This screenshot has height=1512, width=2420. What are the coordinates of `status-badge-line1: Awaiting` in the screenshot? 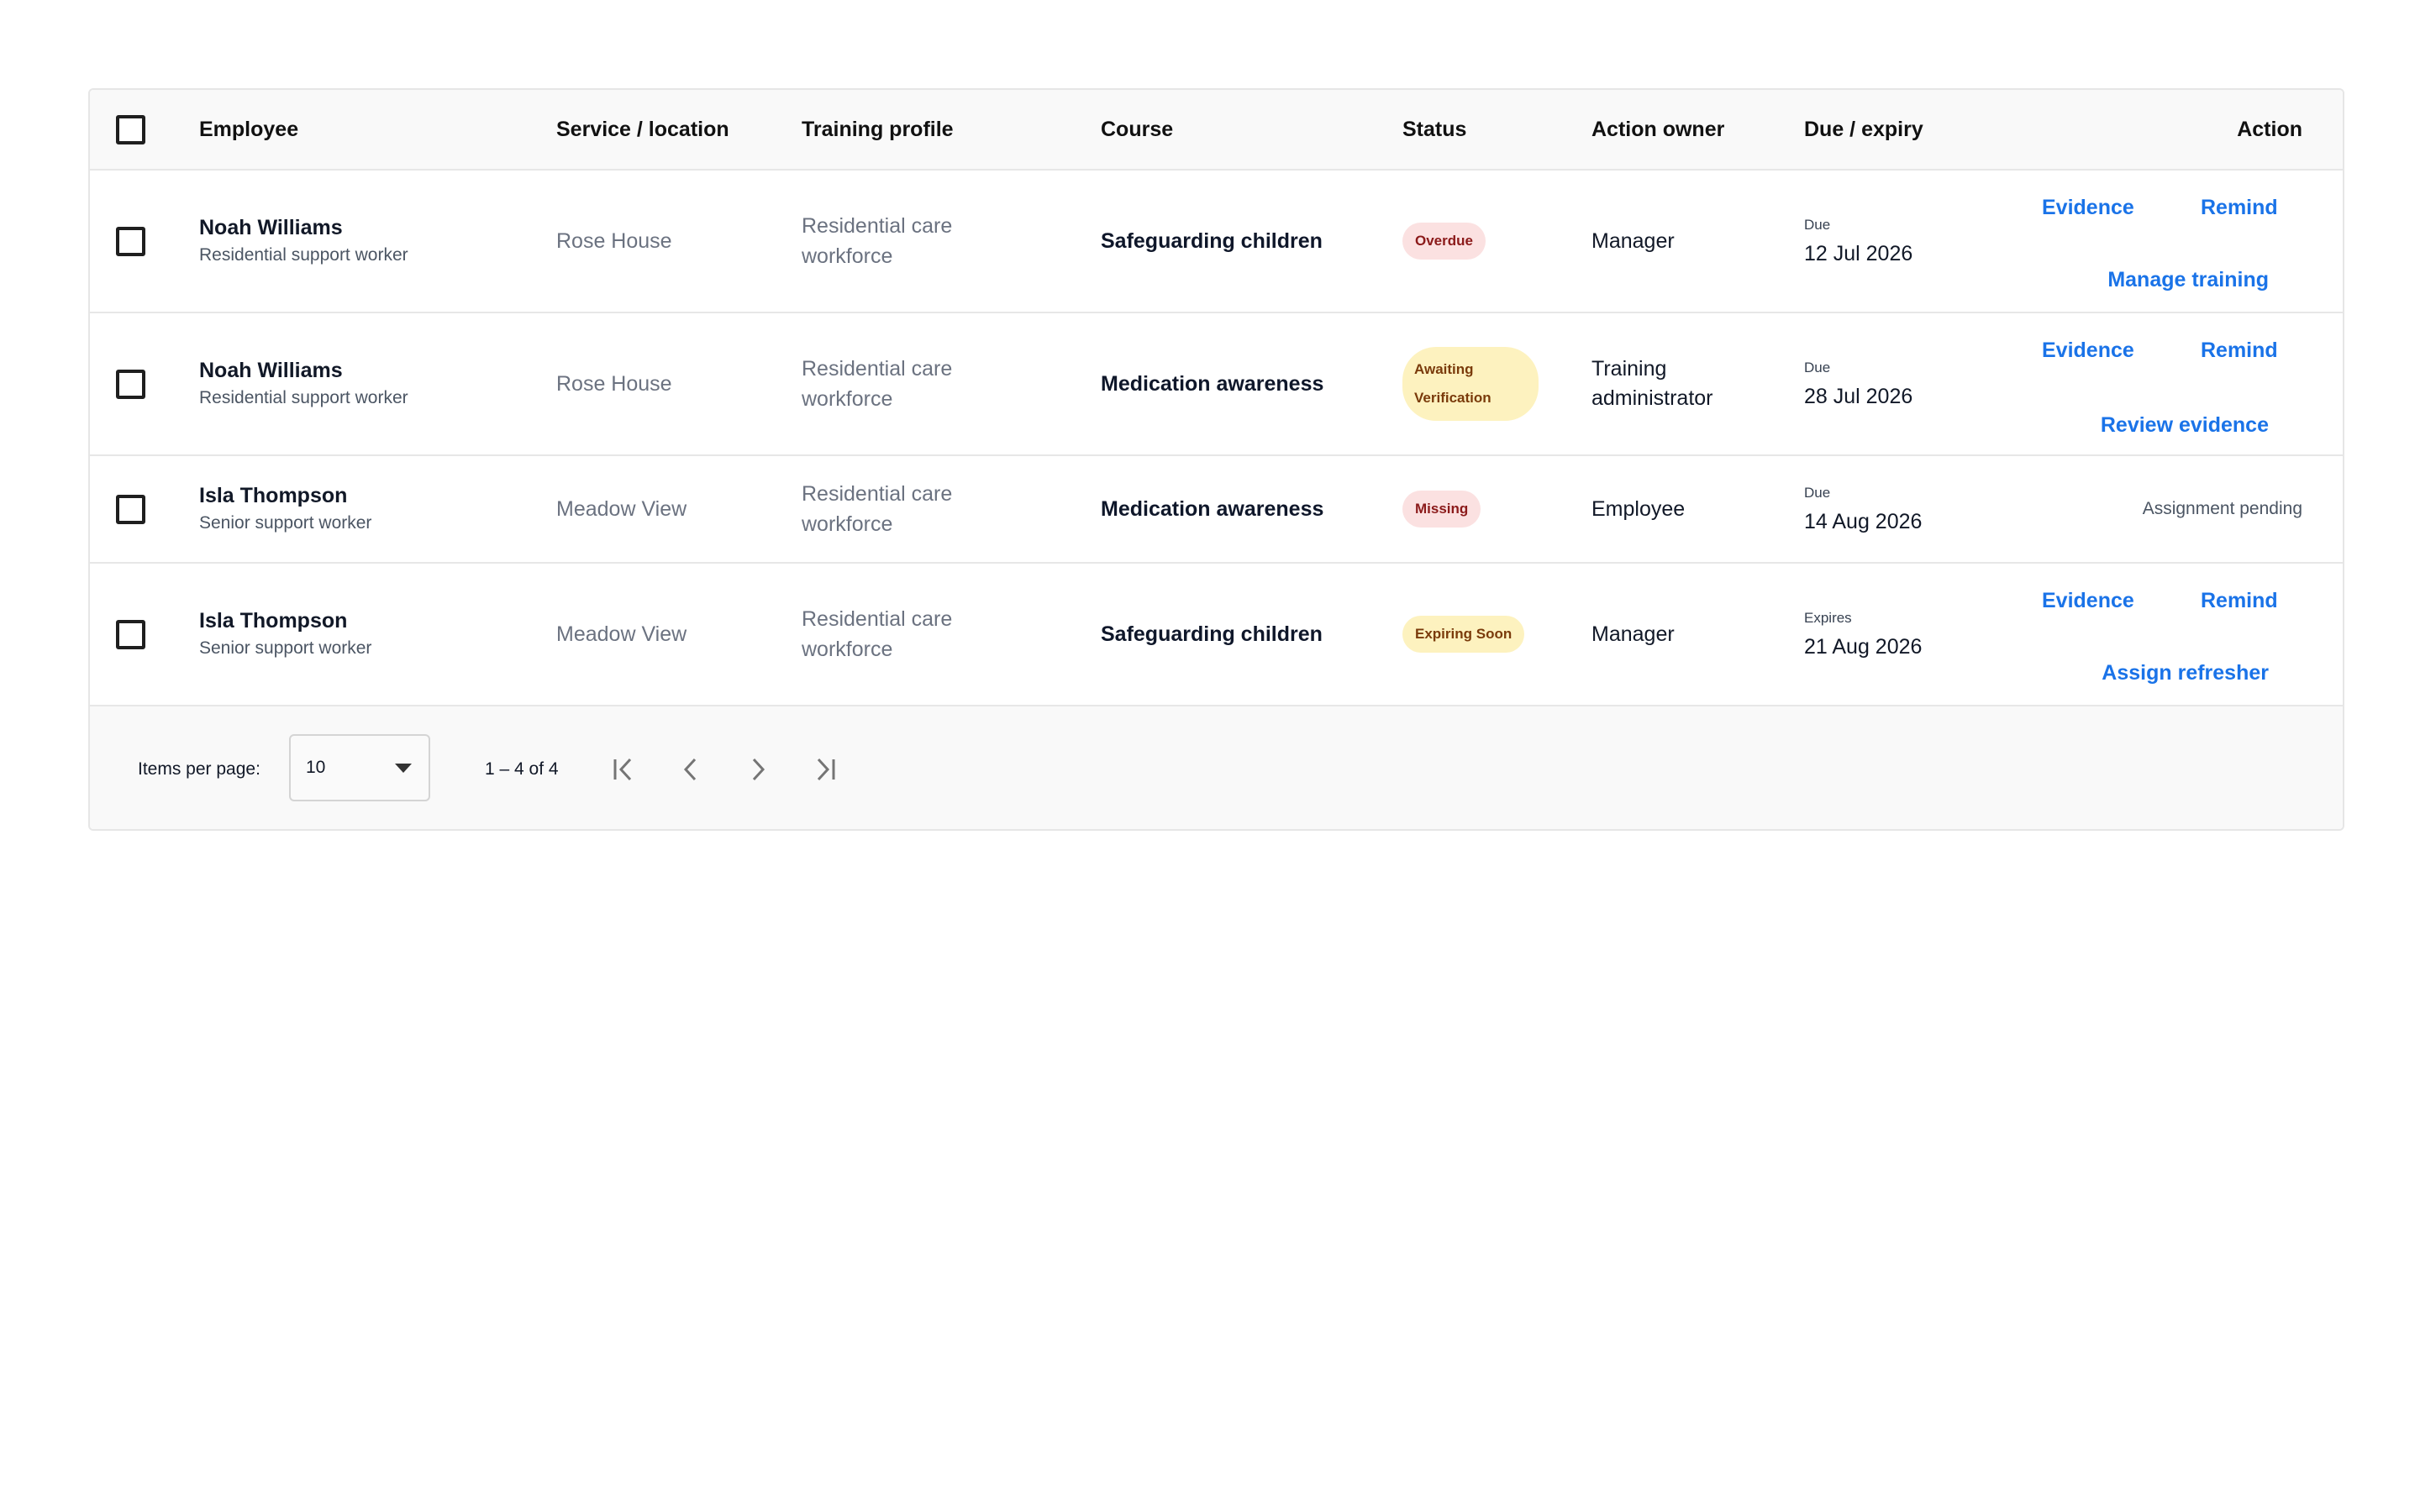 It's located at (1444, 369).